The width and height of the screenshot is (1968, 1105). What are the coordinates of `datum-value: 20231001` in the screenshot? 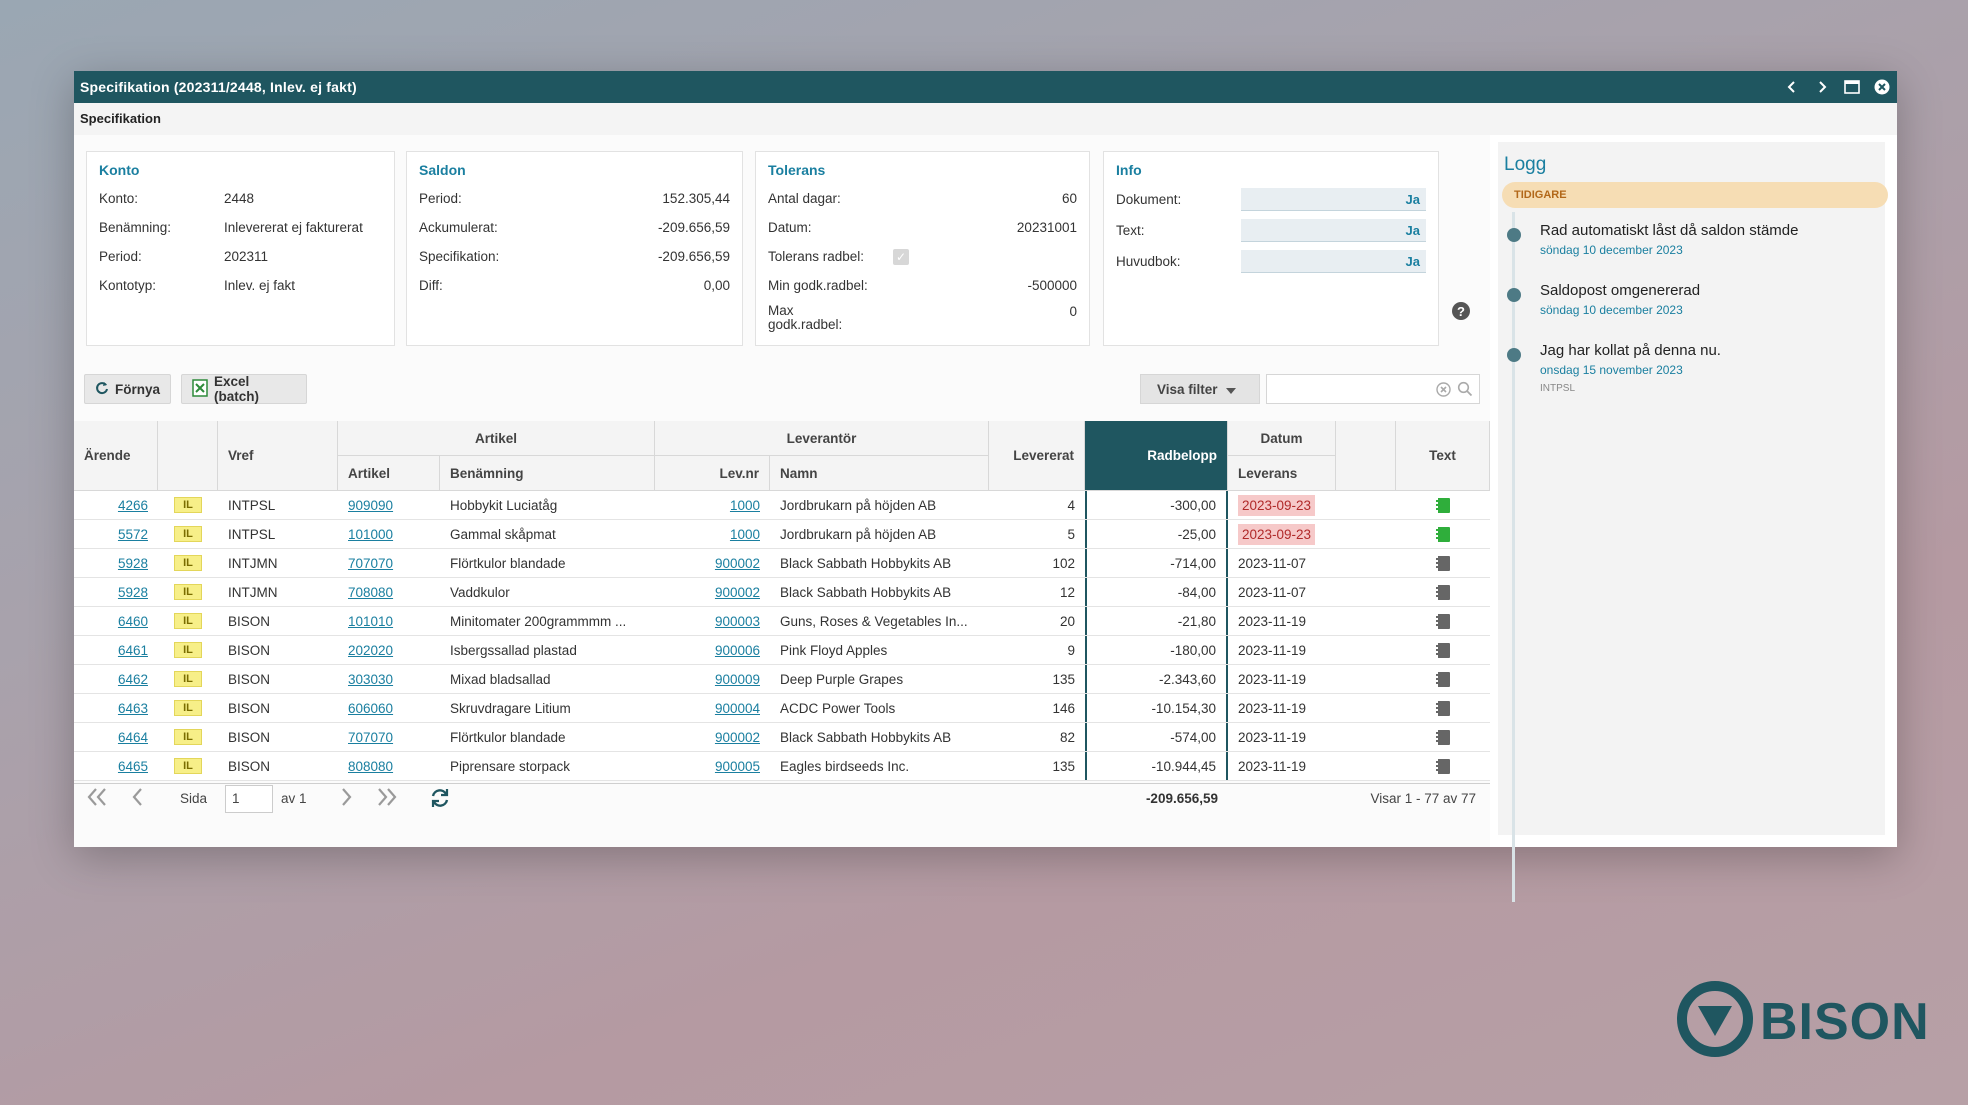 It's located at (1046, 227).